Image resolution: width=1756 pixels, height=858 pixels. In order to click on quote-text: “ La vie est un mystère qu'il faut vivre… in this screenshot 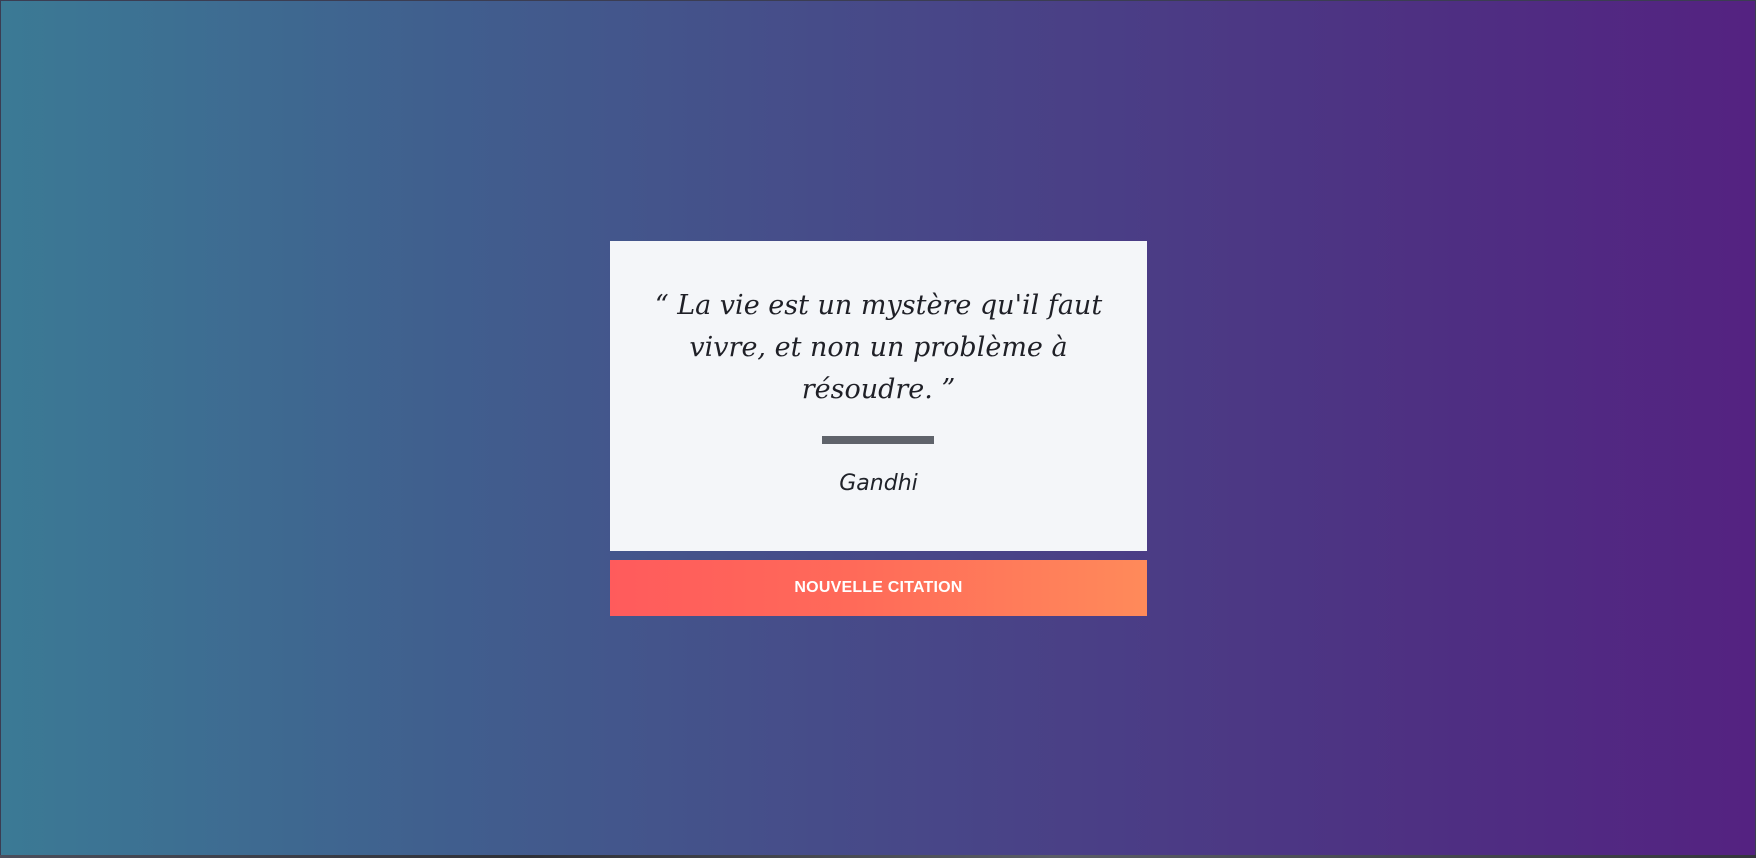, I will do `click(878, 347)`.